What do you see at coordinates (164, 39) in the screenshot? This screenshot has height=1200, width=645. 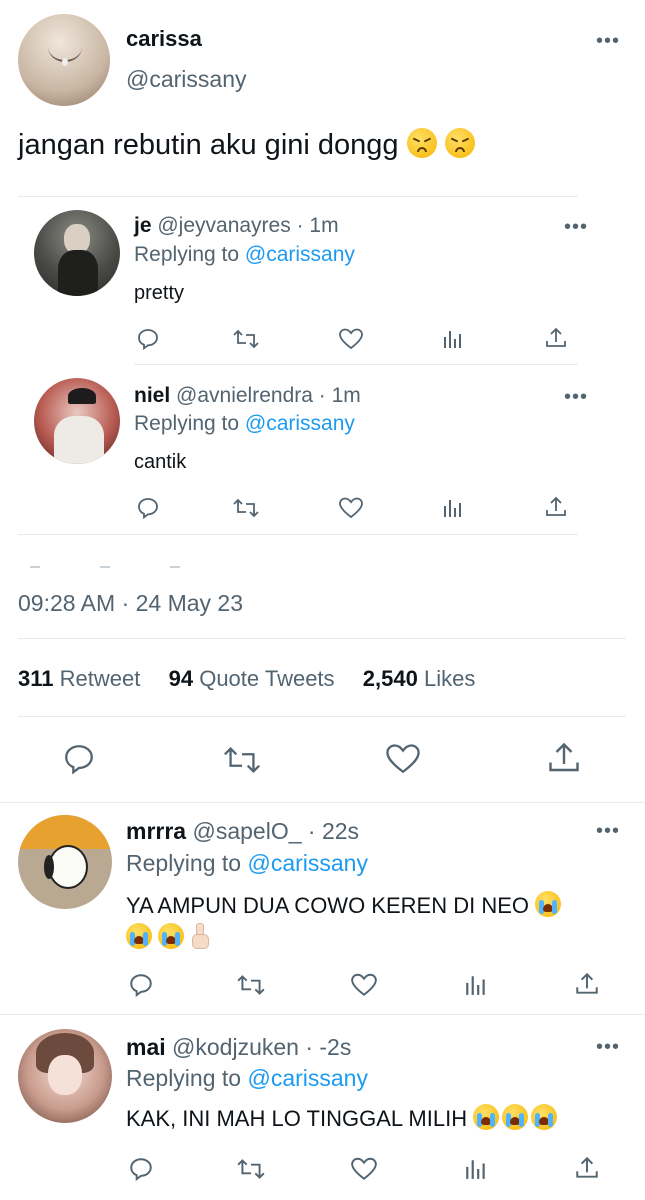 I see `author-name: carissa` at bounding box center [164, 39].